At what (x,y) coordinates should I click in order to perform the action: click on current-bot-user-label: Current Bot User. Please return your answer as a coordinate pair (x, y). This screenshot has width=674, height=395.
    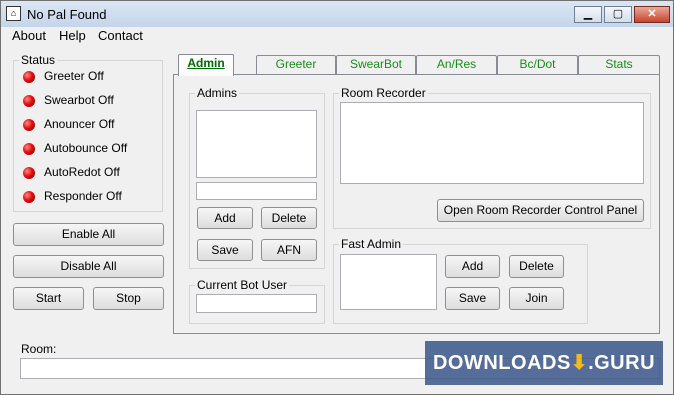
    Looking at the image, I should click on (242, 285).